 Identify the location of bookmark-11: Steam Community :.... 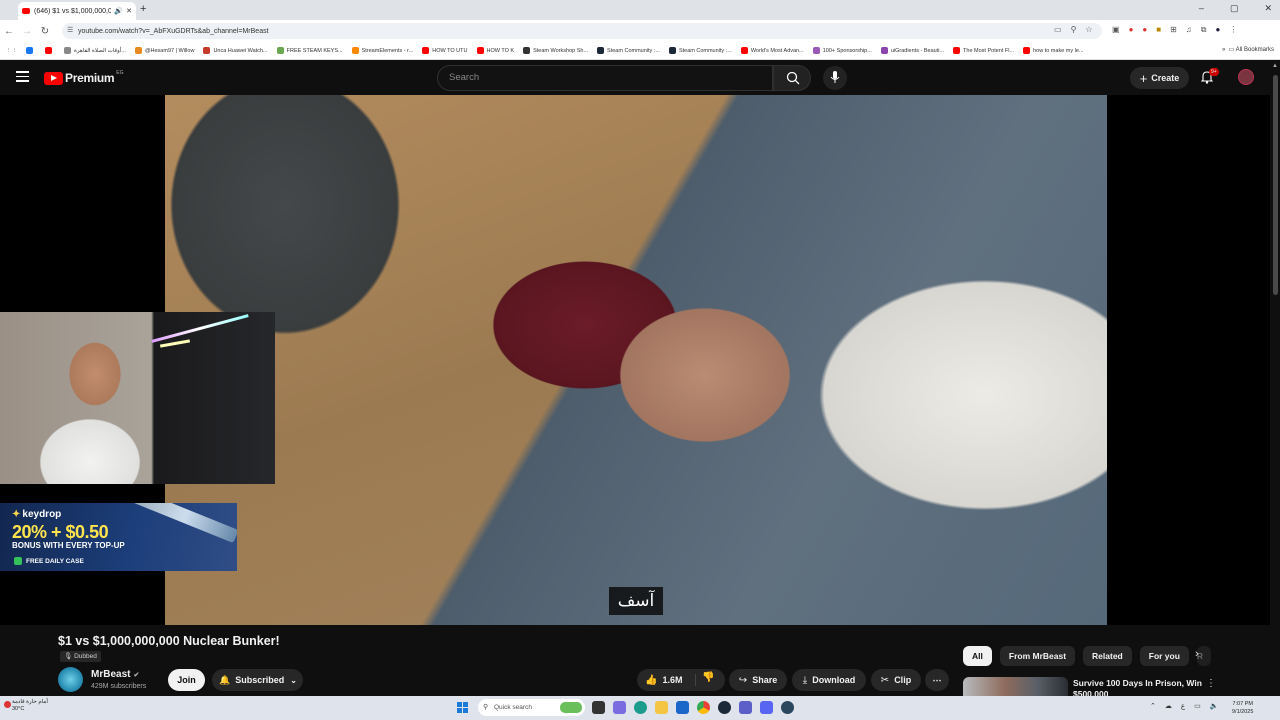
(700, 50).